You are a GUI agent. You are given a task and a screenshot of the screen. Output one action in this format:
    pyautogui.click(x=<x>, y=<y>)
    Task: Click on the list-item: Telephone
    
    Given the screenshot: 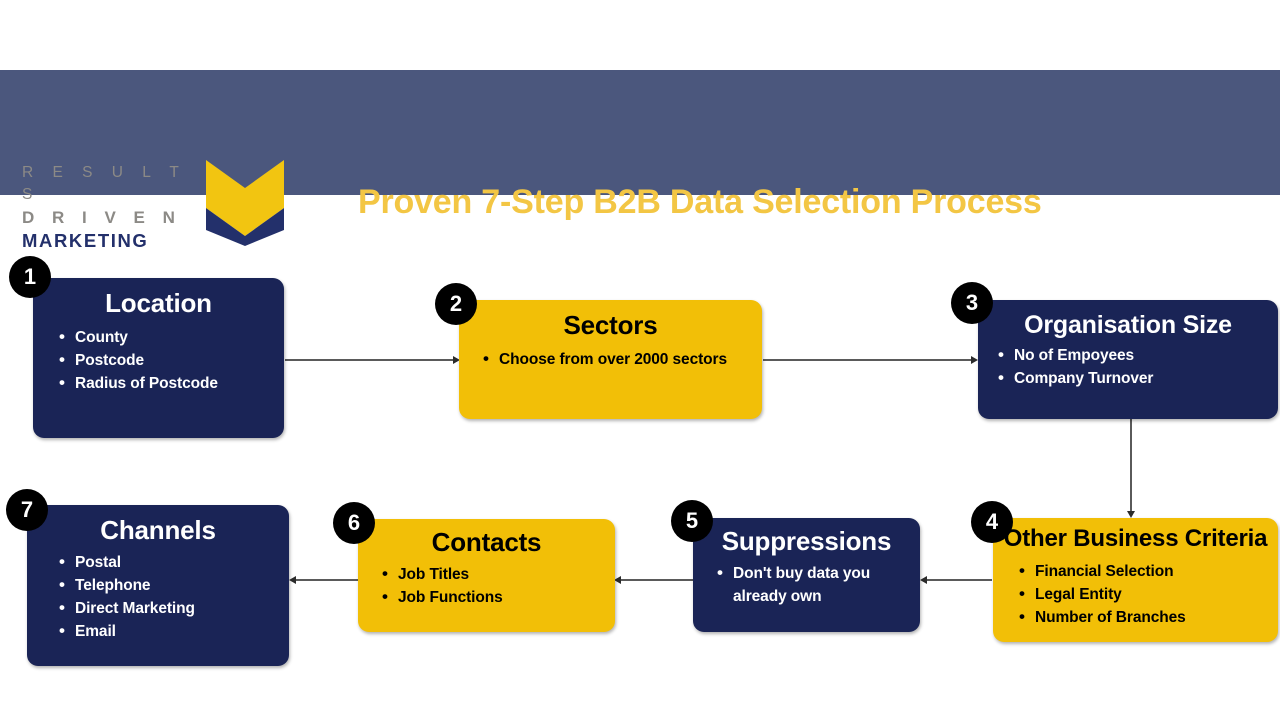 What is the action you would take?
    pyautogui.click(x=169, y=585)
    